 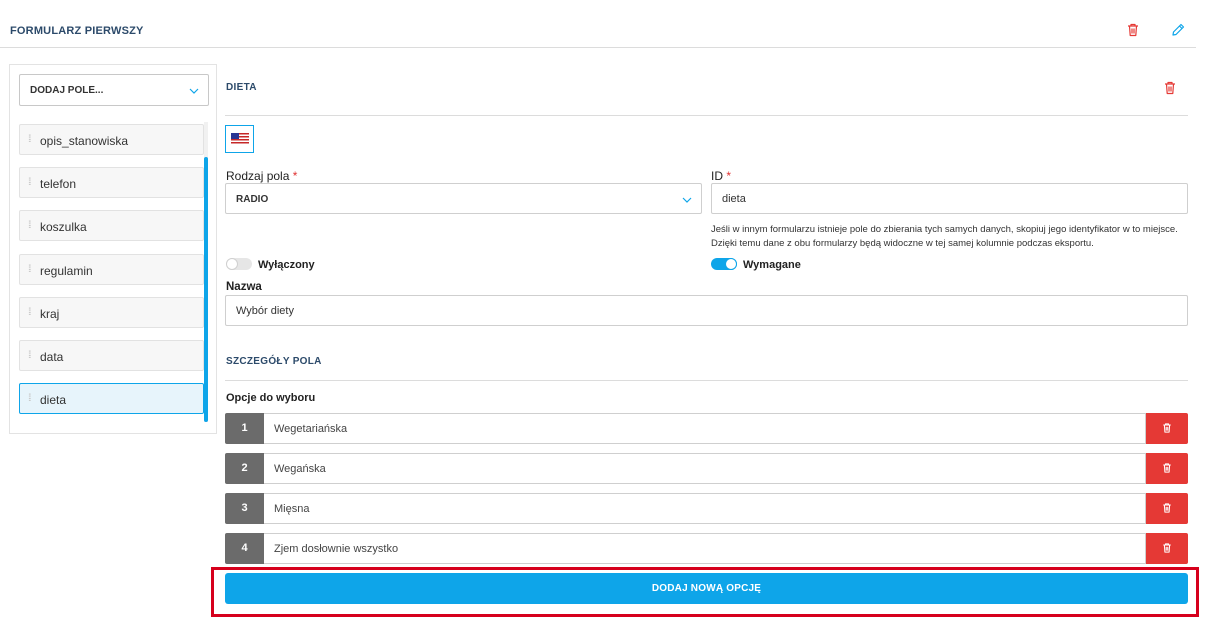 I want to click on us-flag-icon, so click(x=240, y=139).